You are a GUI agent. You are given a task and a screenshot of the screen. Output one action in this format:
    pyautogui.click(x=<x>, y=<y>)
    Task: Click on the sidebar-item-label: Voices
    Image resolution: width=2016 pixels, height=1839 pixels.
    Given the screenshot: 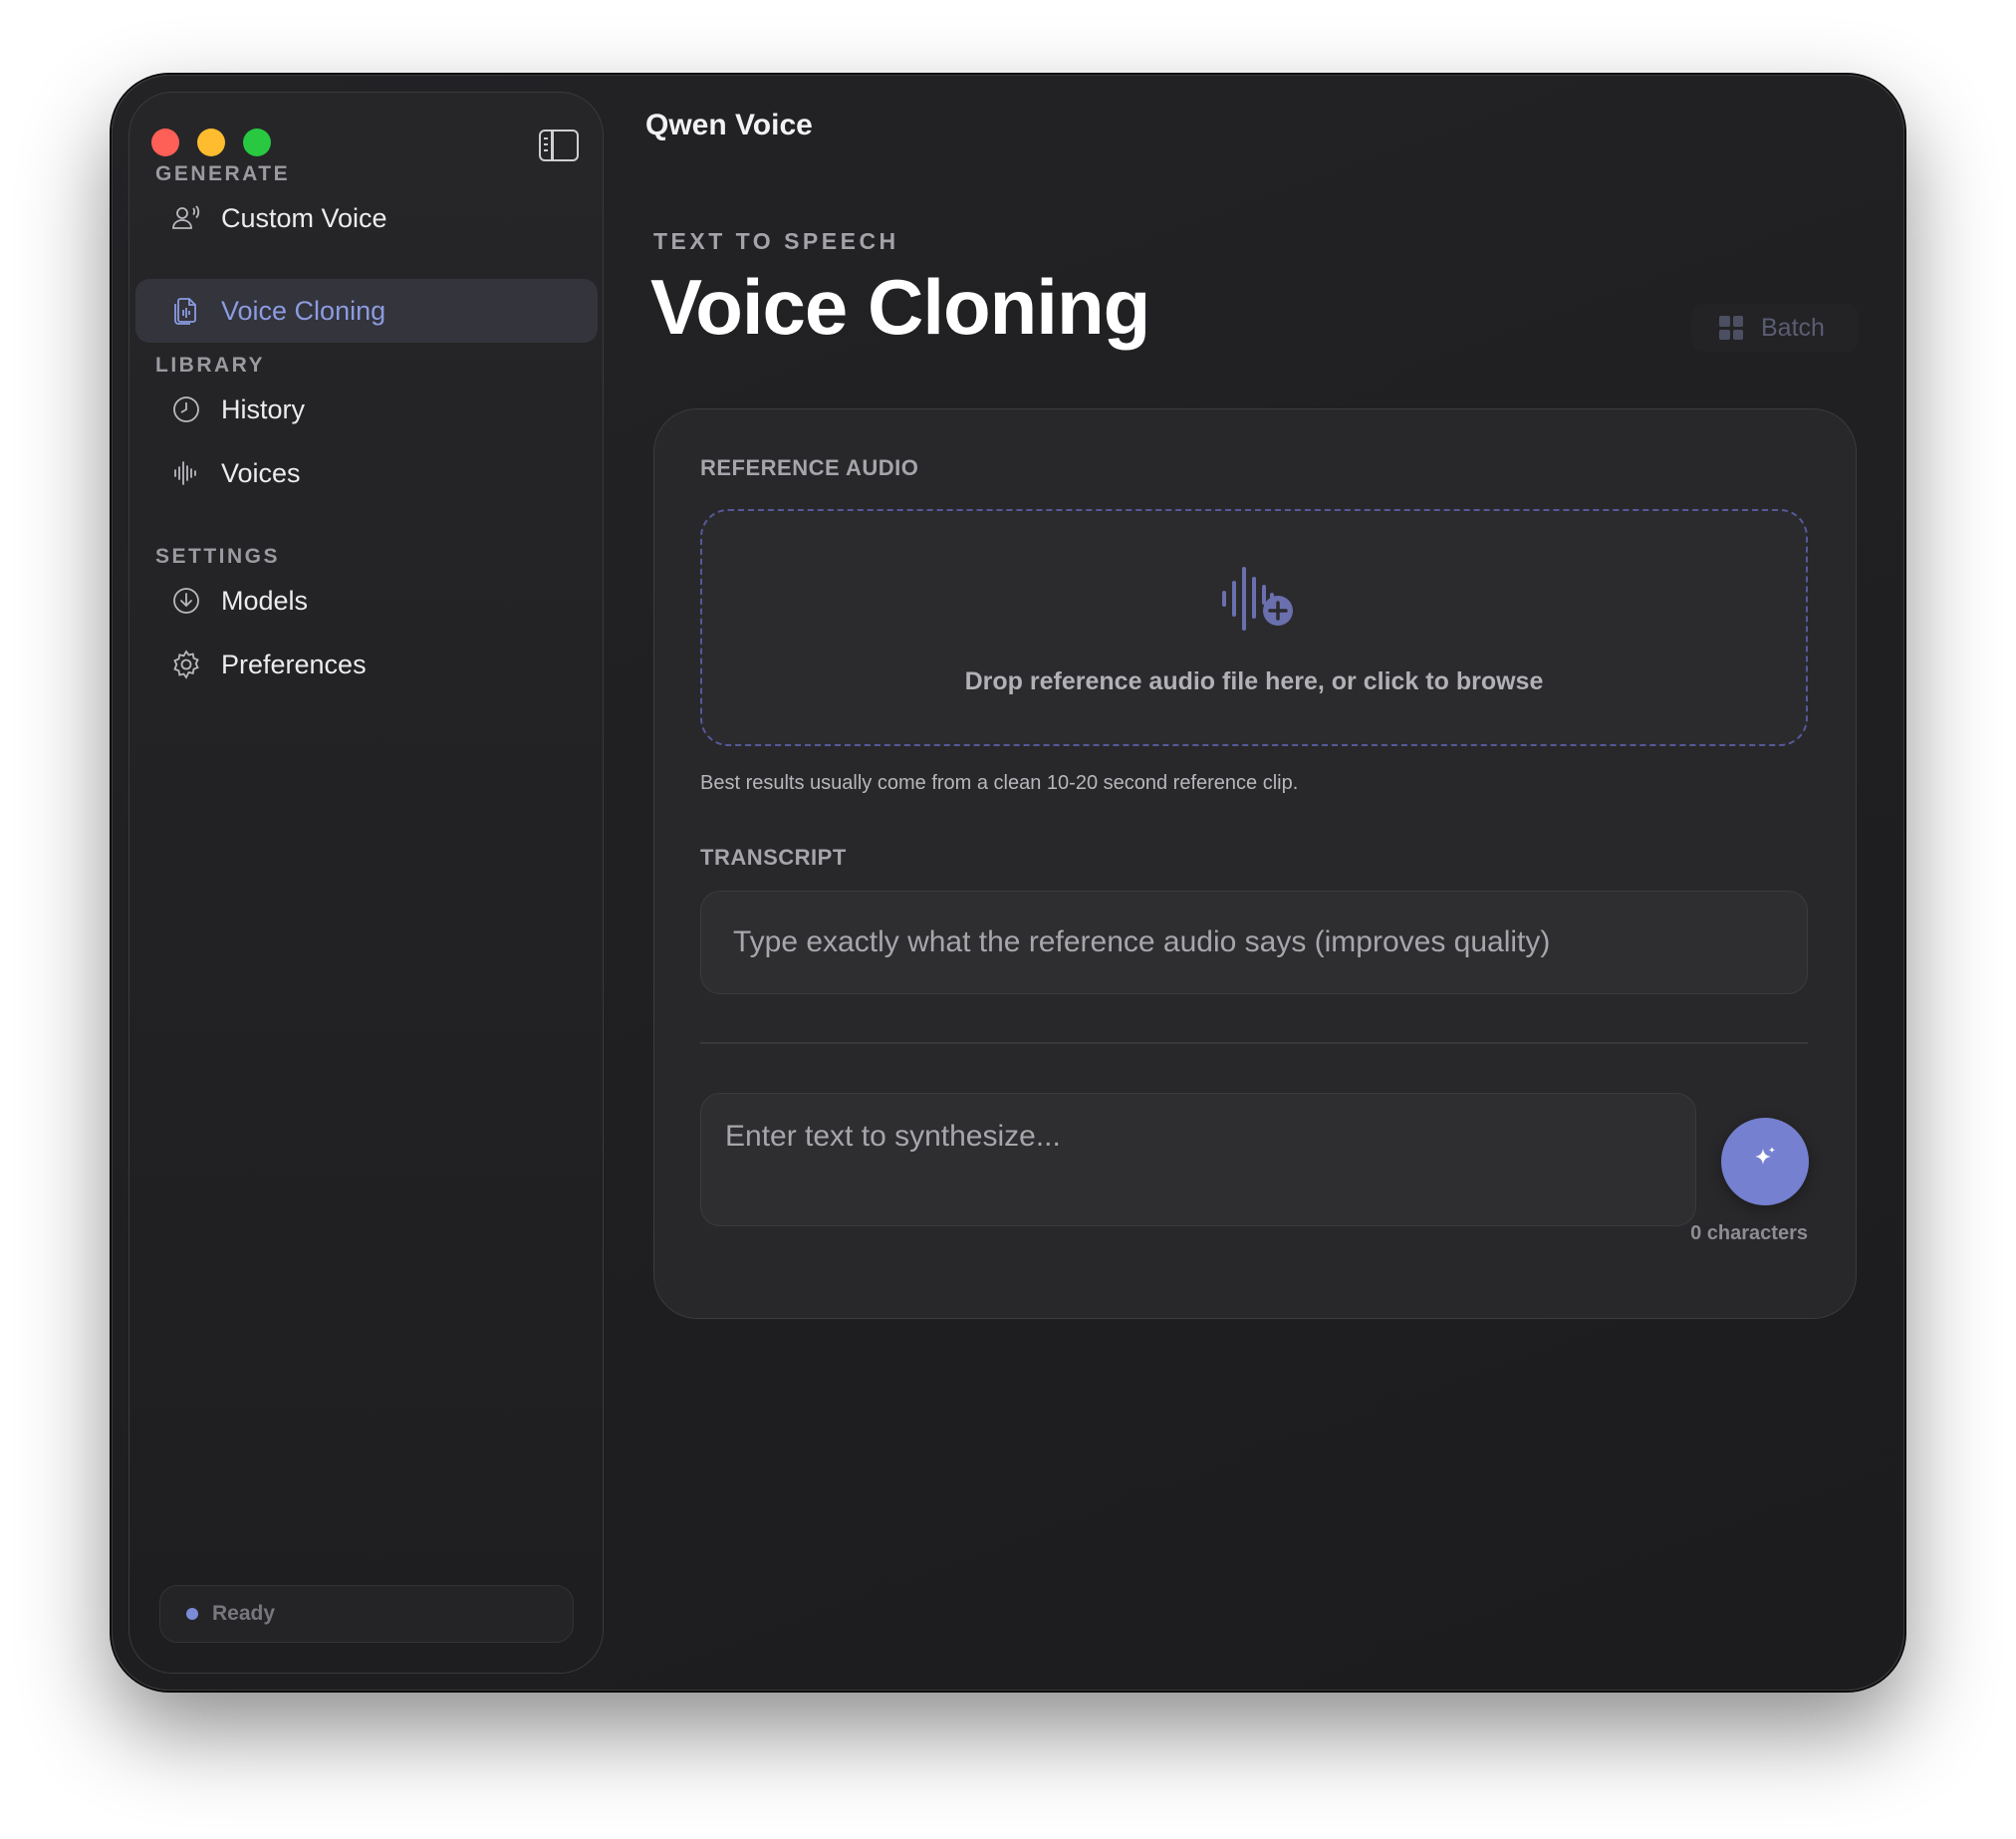 What is the action you would take?
    pyautogui.click(x=261, y=473)
    